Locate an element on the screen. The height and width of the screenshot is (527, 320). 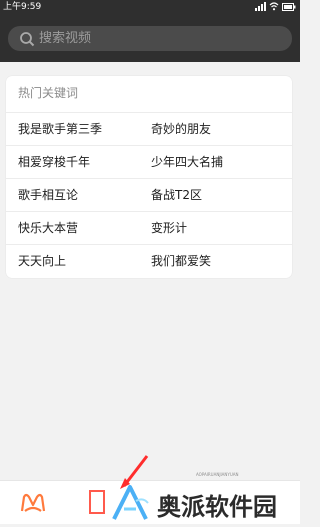
keyword-item: 快乐大本营 is located at coordinates (48, 227).